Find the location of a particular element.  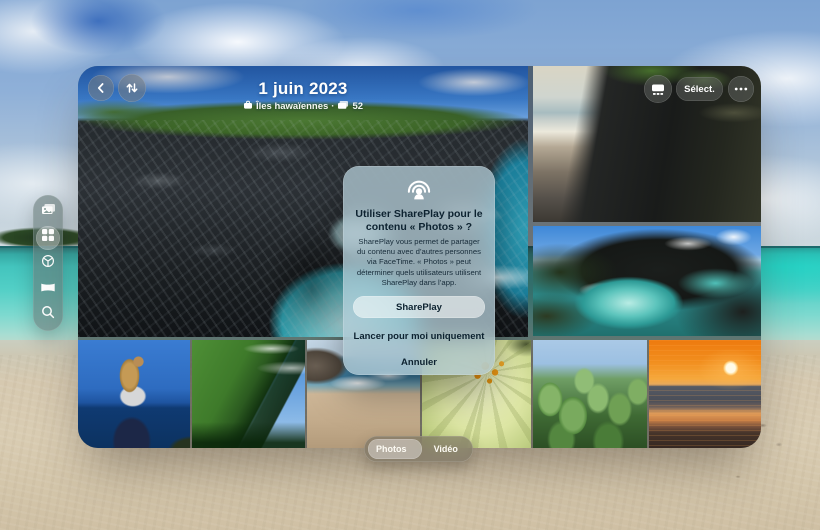

cancel-button: Annuler is located at coordinates (419, 362).